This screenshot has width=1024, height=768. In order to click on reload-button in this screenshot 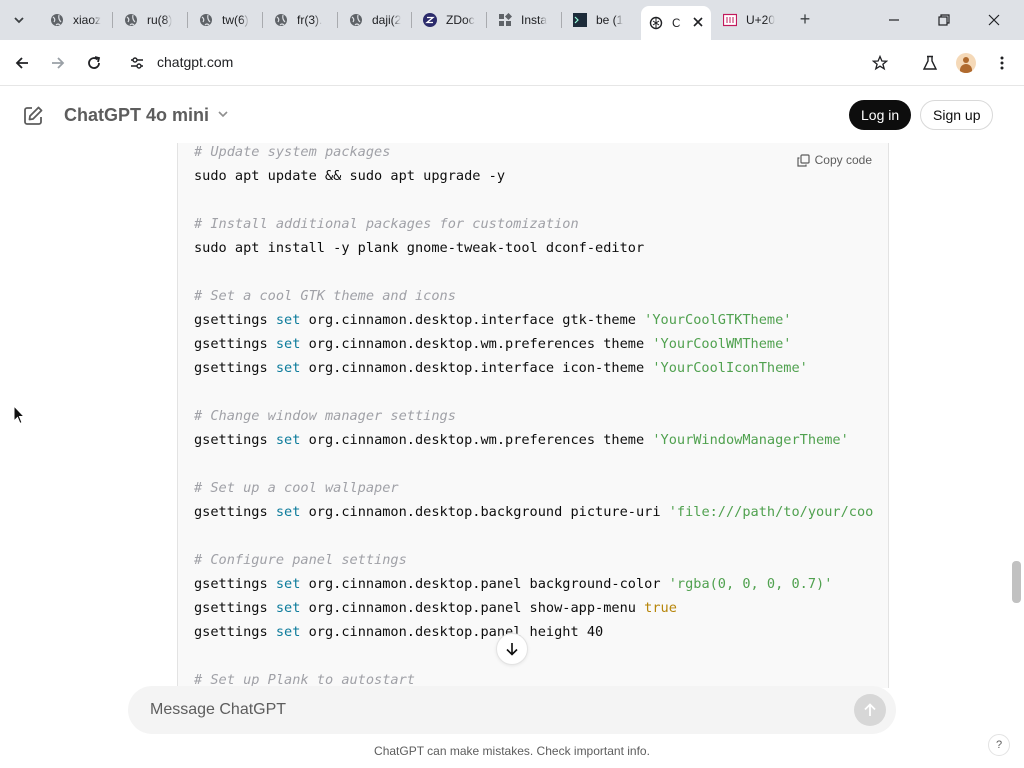, I will do `click(94, 63)`.